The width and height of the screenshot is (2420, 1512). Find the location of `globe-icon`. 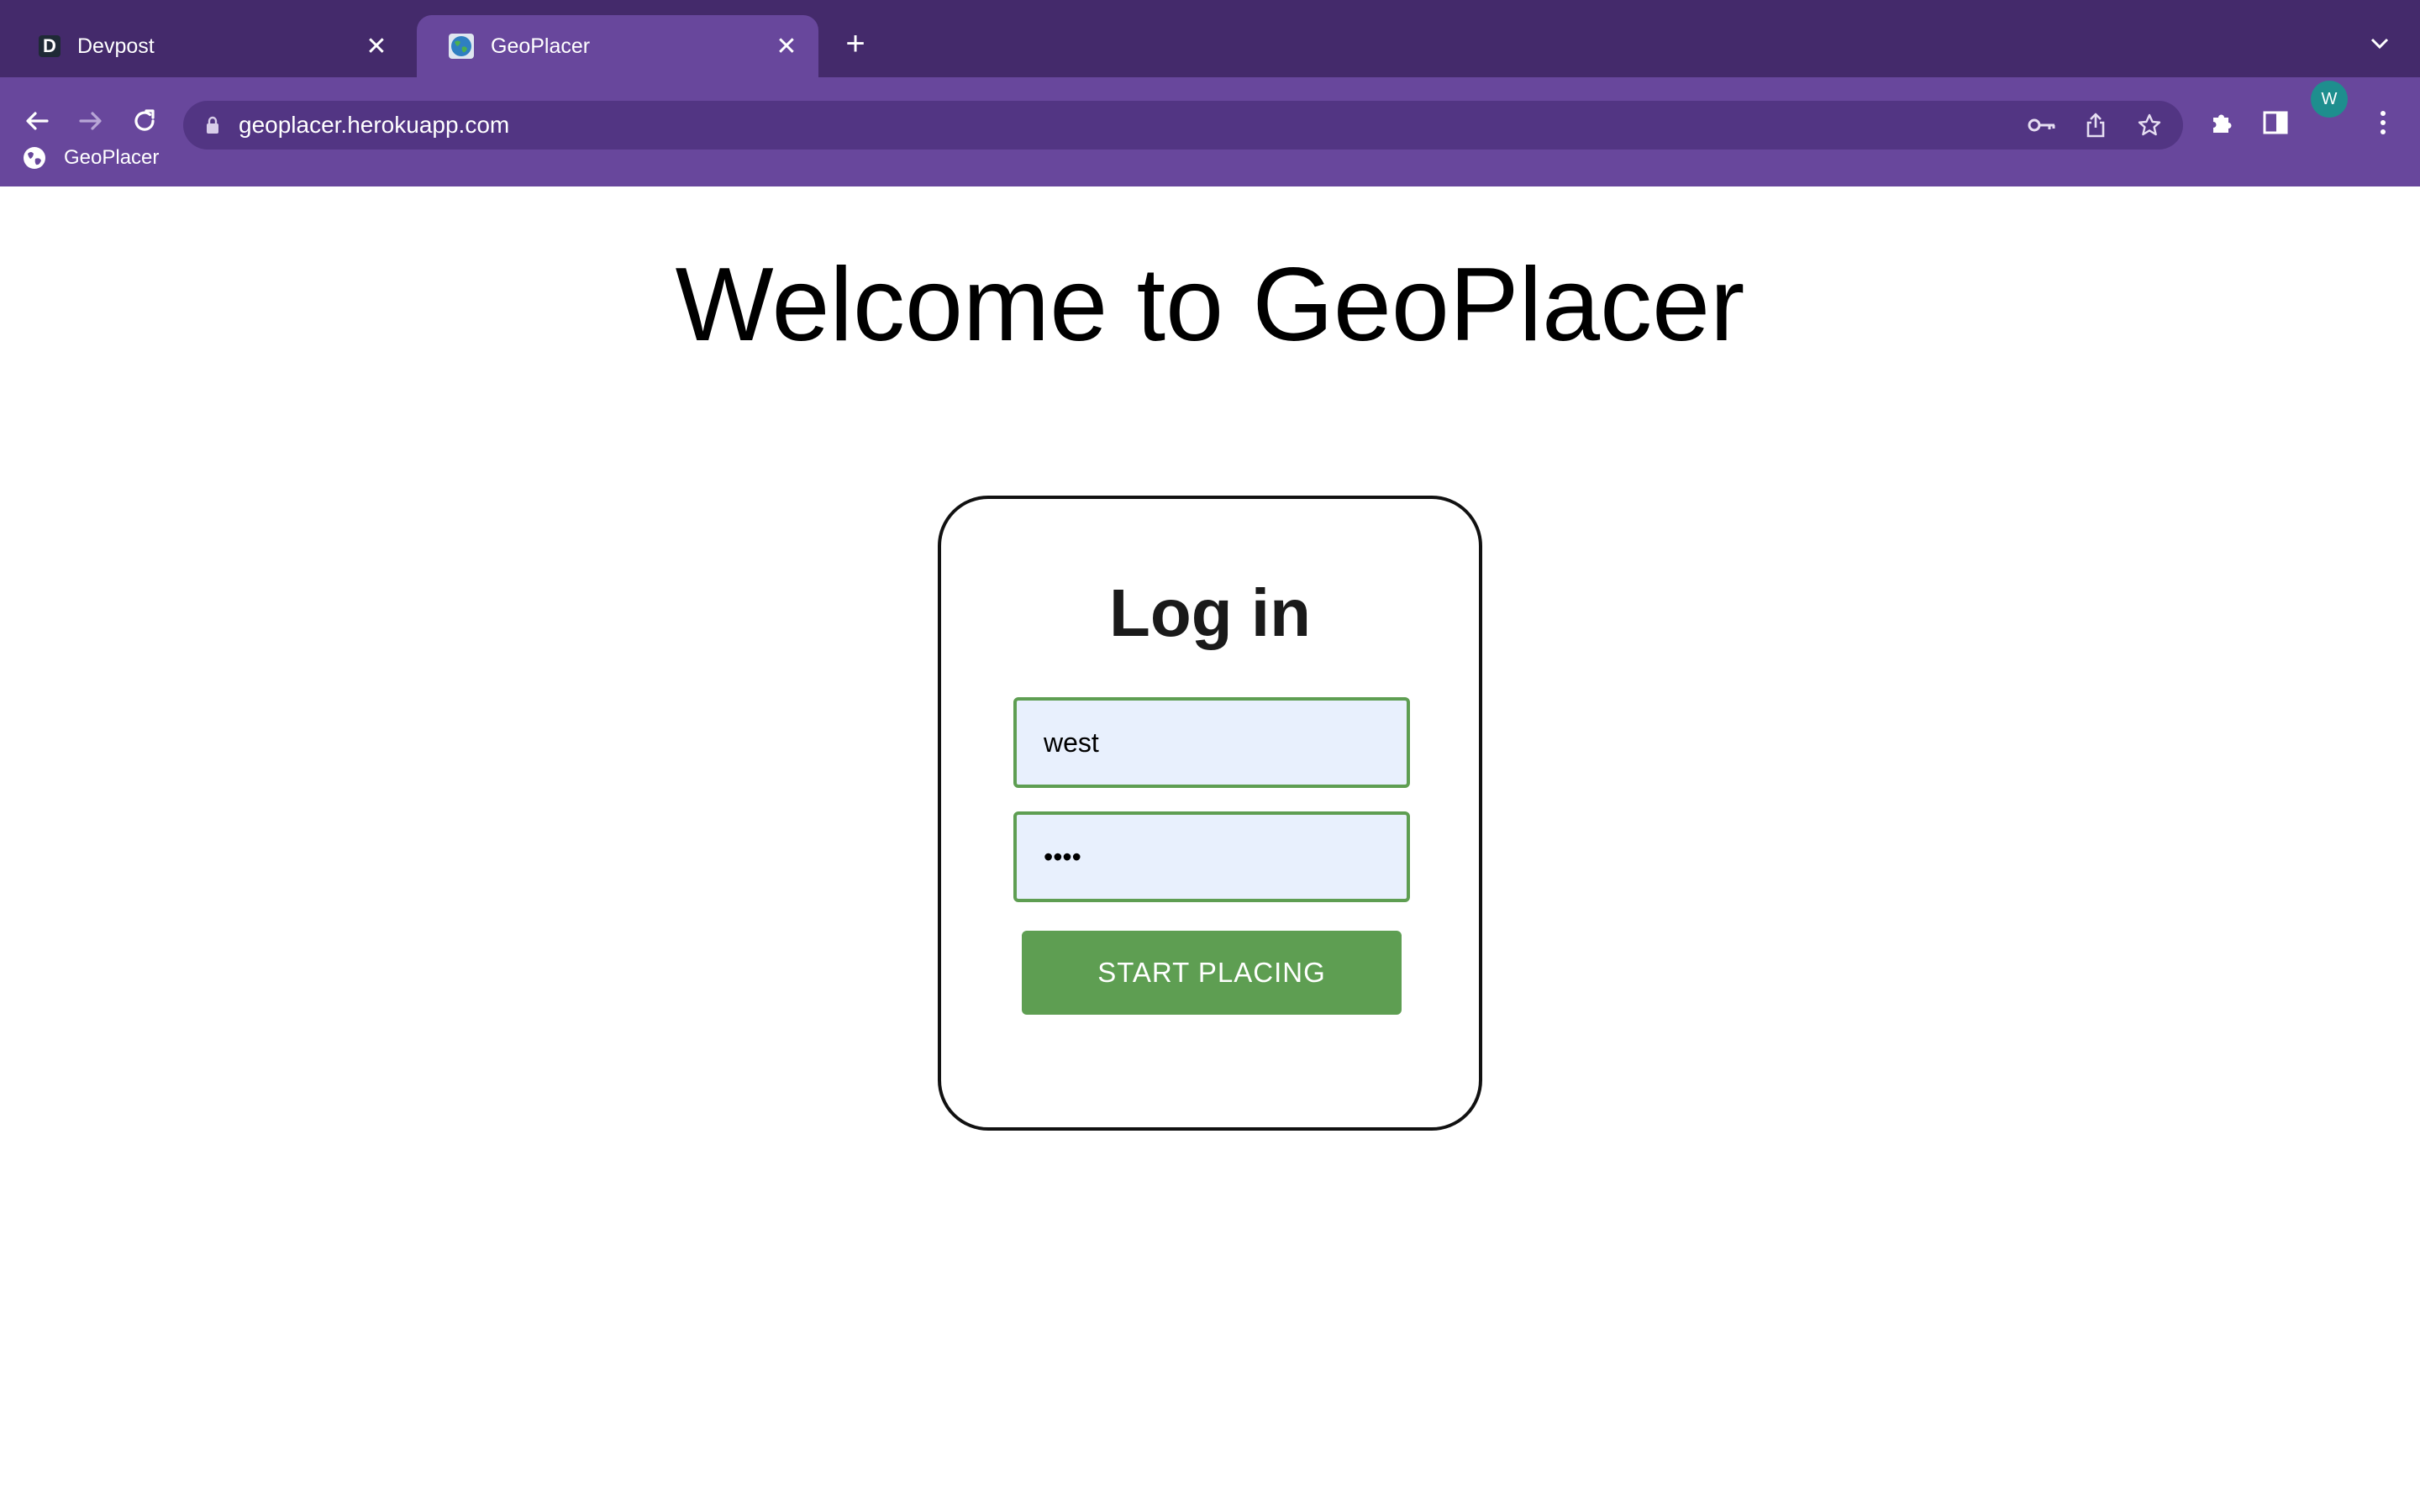

globe-icon is located at coordinates (34, 158).